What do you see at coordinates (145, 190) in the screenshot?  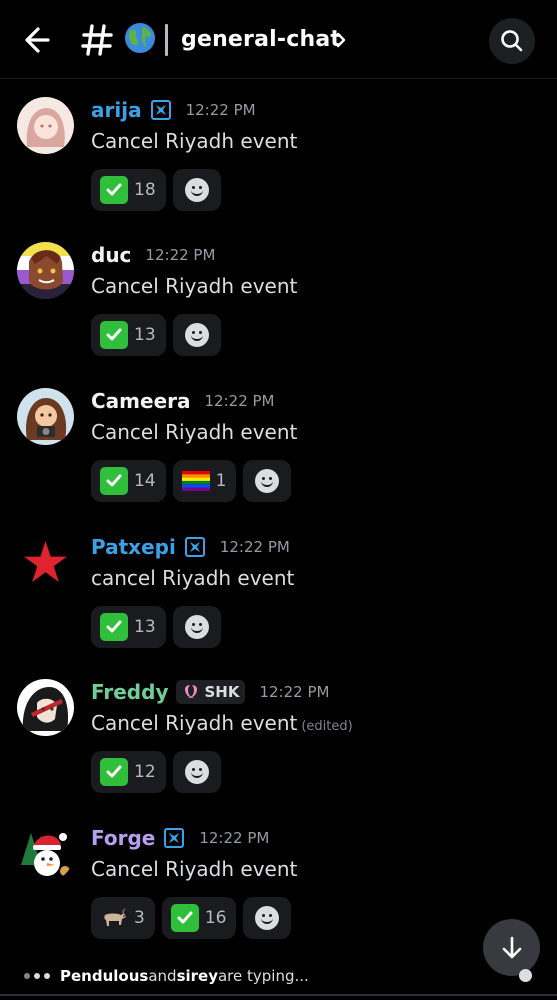 I see `reaction-count: 18` at bounding box center [145, 190].